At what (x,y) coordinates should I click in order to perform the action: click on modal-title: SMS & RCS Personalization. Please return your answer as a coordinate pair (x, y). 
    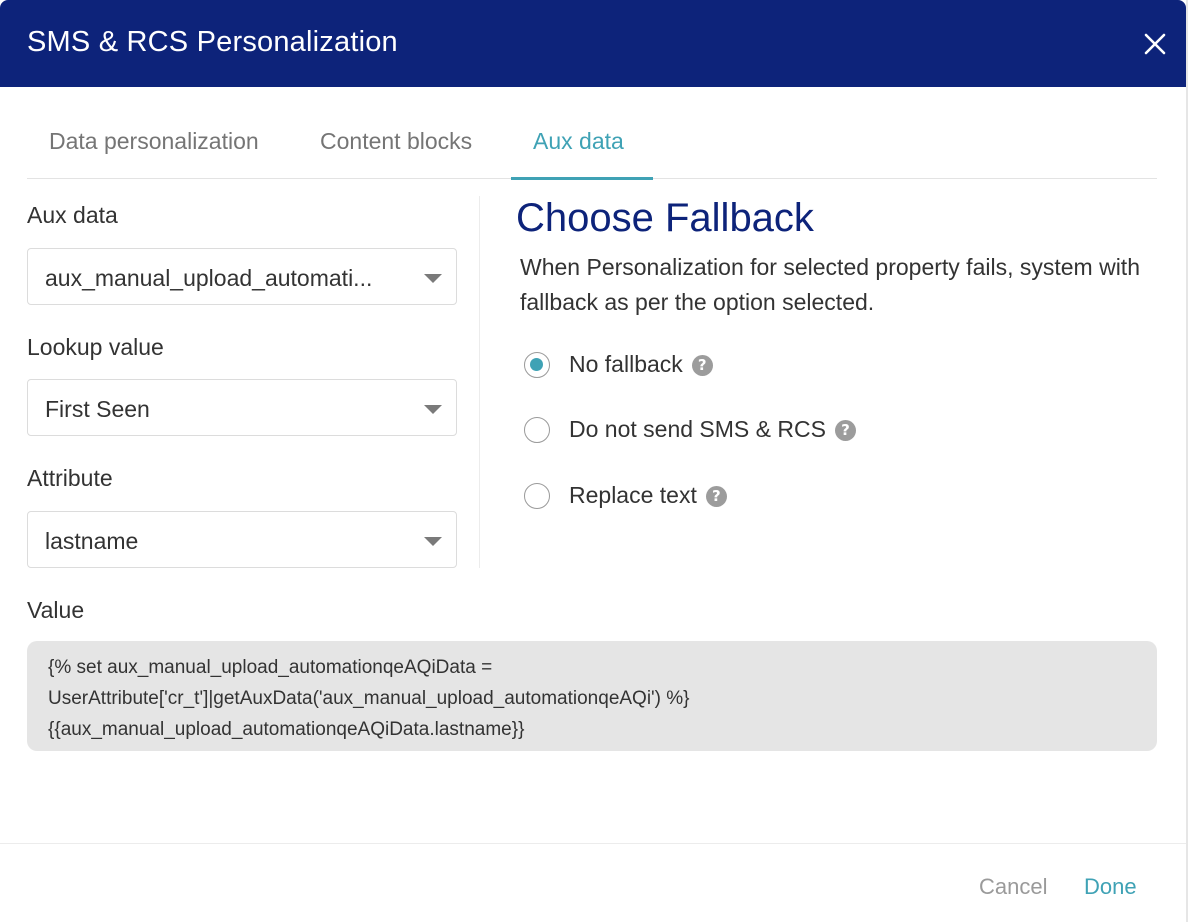
    Looking at the image, I should click on (212, 42).